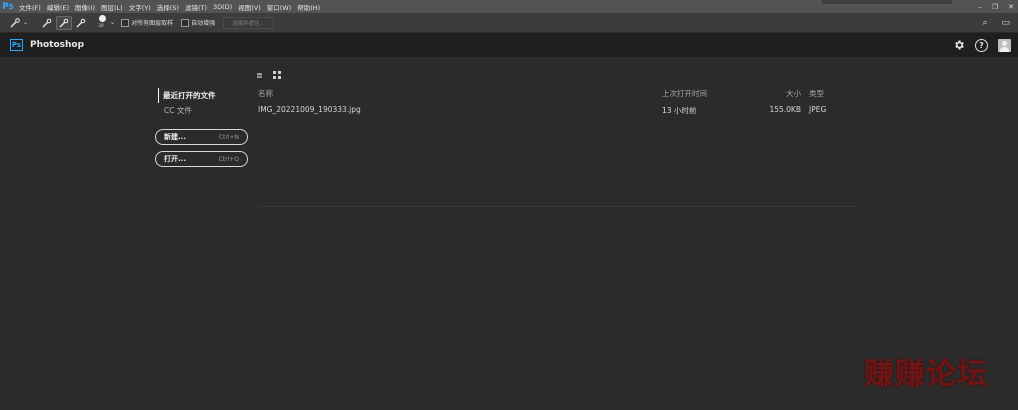  Describe the element at coordinates (684, 93) in the screenshot. I see `column-last-opened: 上次打开时间` at that location.